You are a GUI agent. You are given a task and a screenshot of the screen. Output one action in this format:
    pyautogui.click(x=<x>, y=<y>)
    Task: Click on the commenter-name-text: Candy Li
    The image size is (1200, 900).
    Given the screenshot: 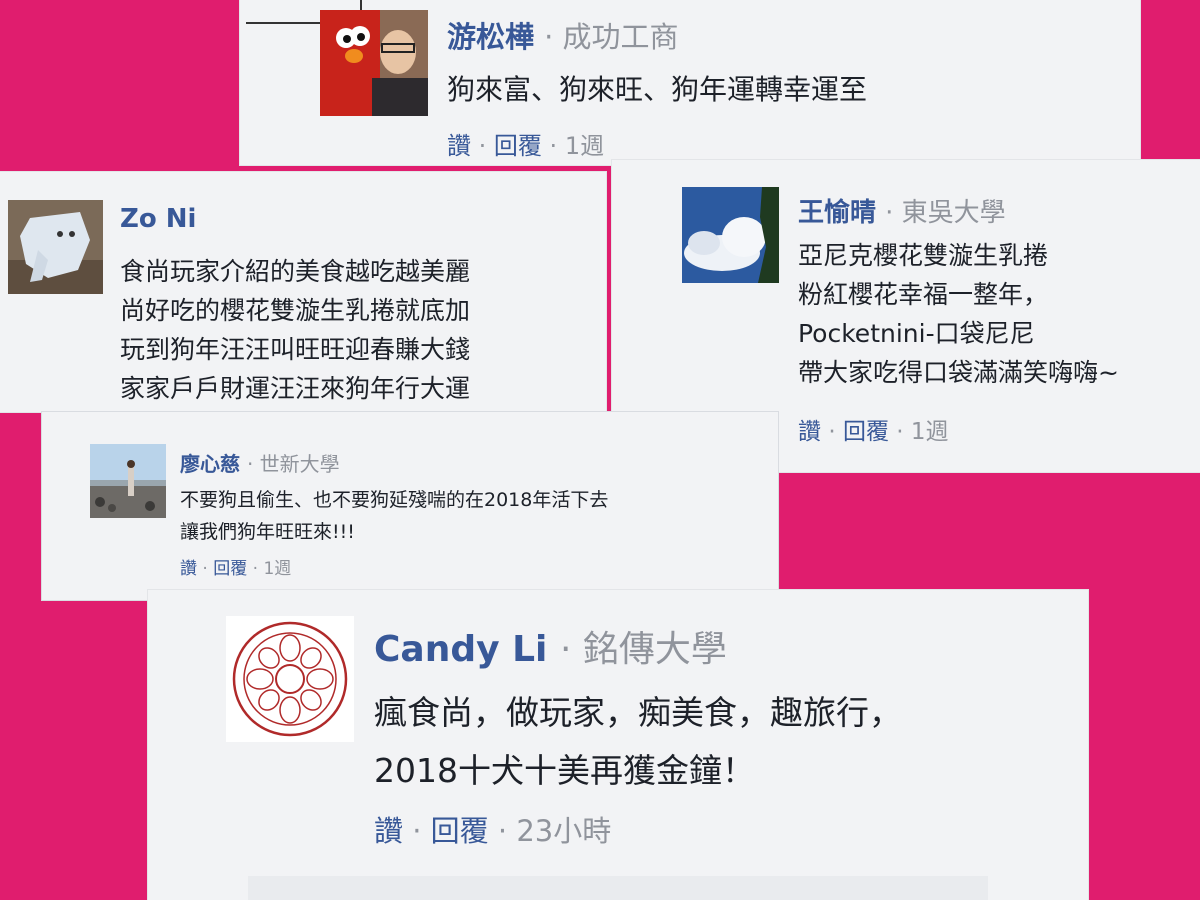 What is the action you would take?
    pyautogui.click(x=460, y=649)
    